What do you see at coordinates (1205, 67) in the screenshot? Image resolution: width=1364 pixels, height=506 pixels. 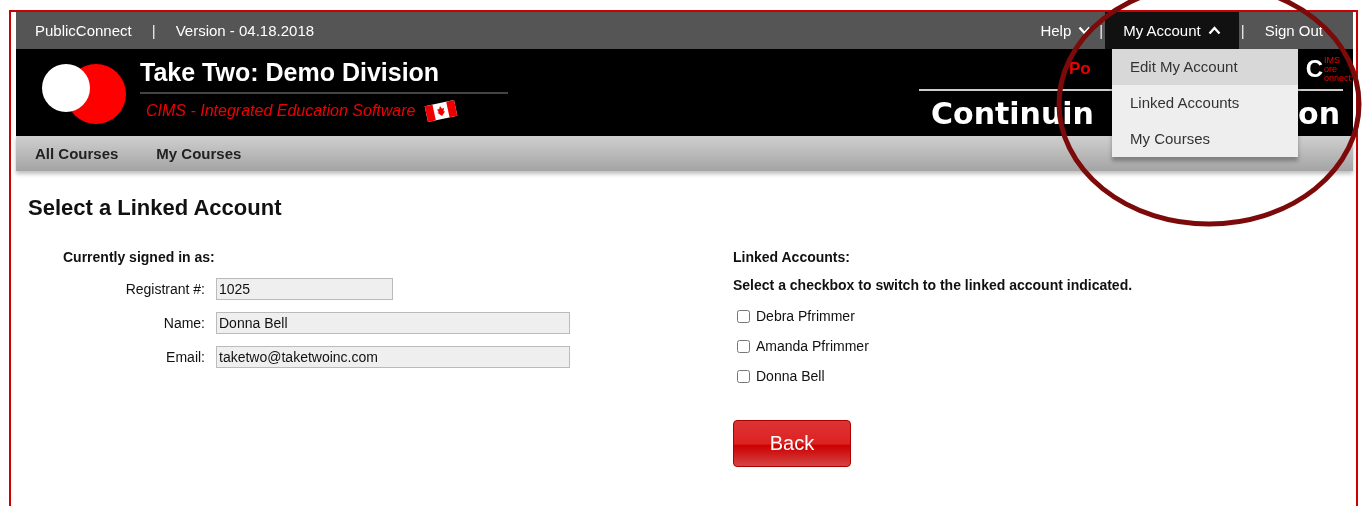 I see `menu-item: Edit My Account` at bounding box center [1205, 67].